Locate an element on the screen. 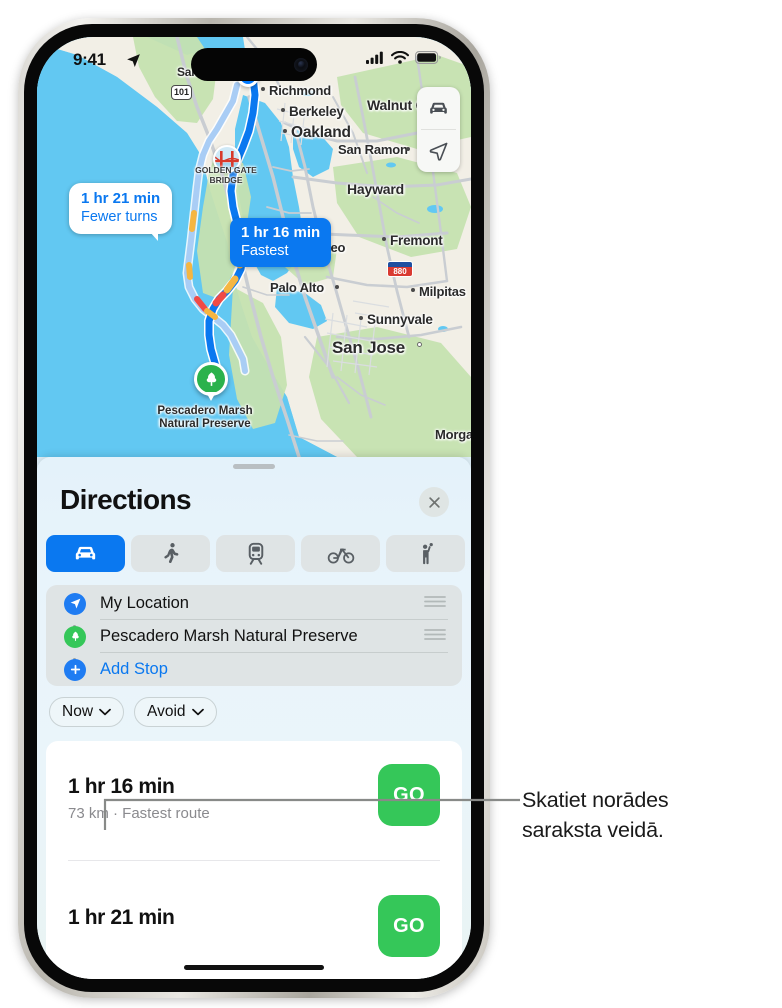 The image size is (782, 1008). annotation-line-2: saraksta veidā. is located at coordinates (593, 830).